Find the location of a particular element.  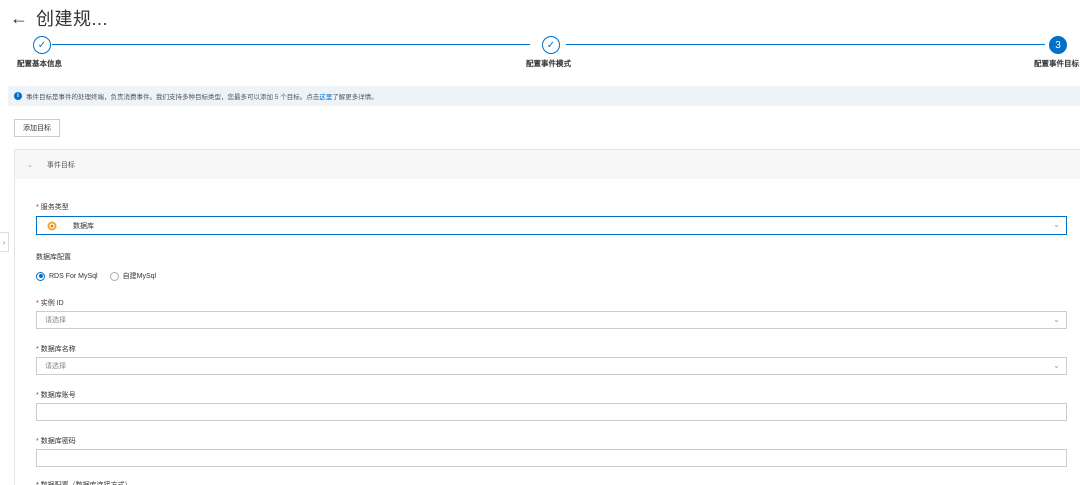

radio-checked-icon is located at coordinates (40, 276).